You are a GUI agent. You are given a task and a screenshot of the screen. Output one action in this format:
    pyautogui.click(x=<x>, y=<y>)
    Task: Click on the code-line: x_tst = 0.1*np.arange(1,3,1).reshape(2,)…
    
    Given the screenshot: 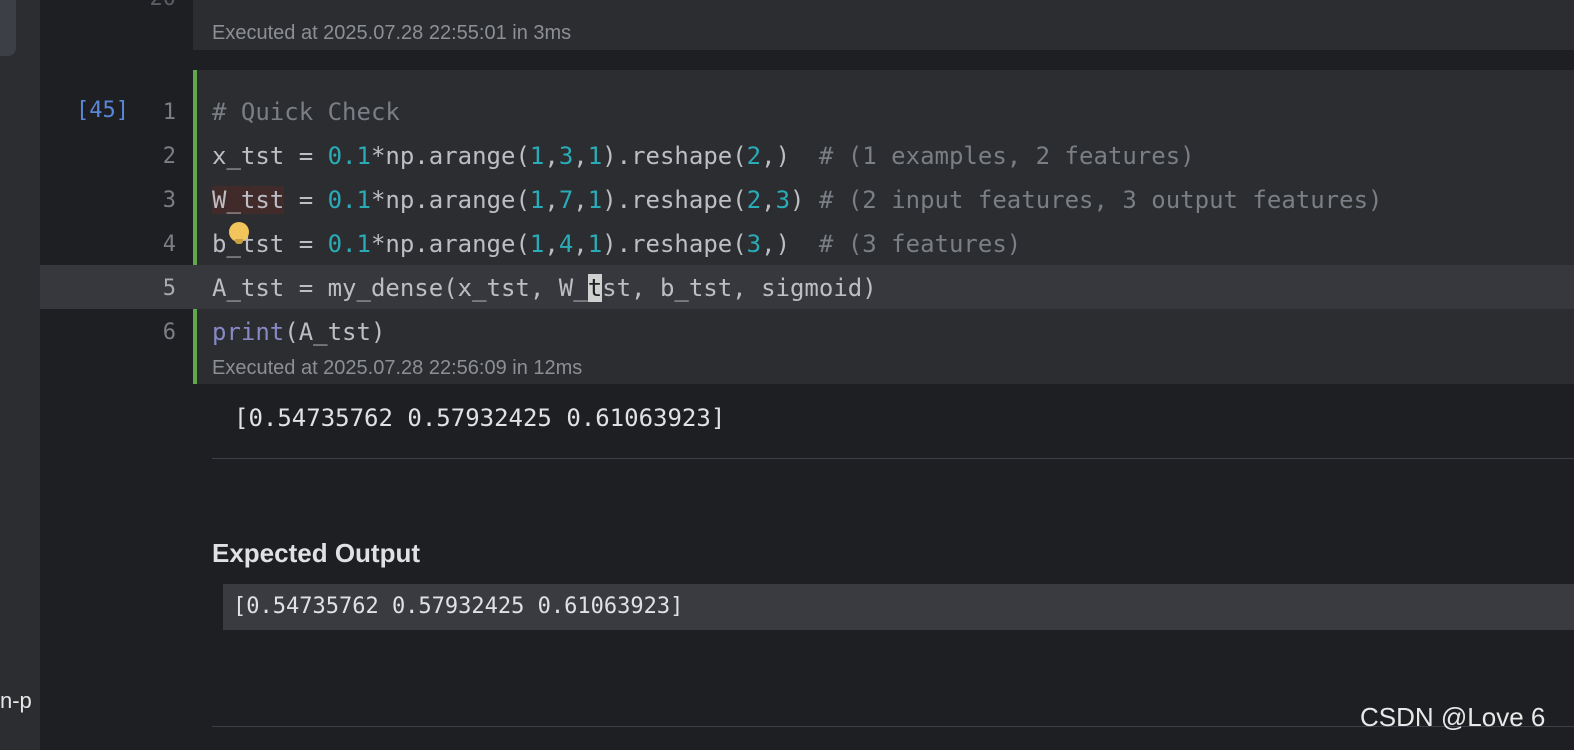 What is the action you would take?
    pyautogui.click(x=703, y=156)
    